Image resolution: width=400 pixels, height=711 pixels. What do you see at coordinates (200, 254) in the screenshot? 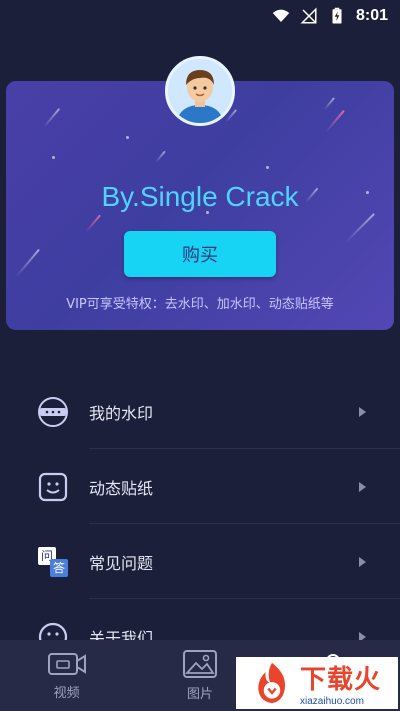
I see `buy-button: 购买` at bounding box center [200, 254].